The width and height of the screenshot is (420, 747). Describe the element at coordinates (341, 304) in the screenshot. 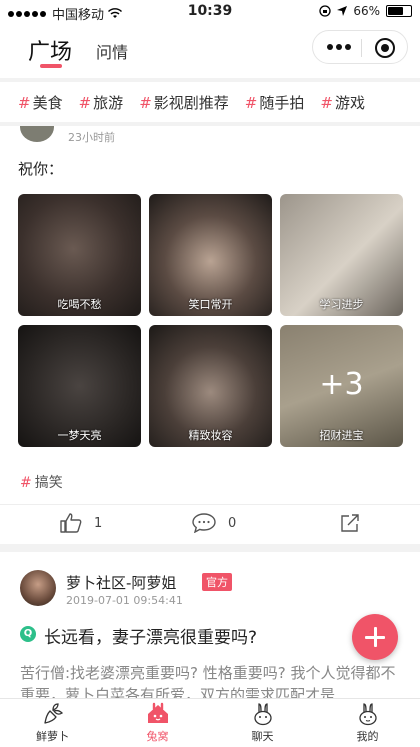

I see `image-caption: 学习进步` at that location.